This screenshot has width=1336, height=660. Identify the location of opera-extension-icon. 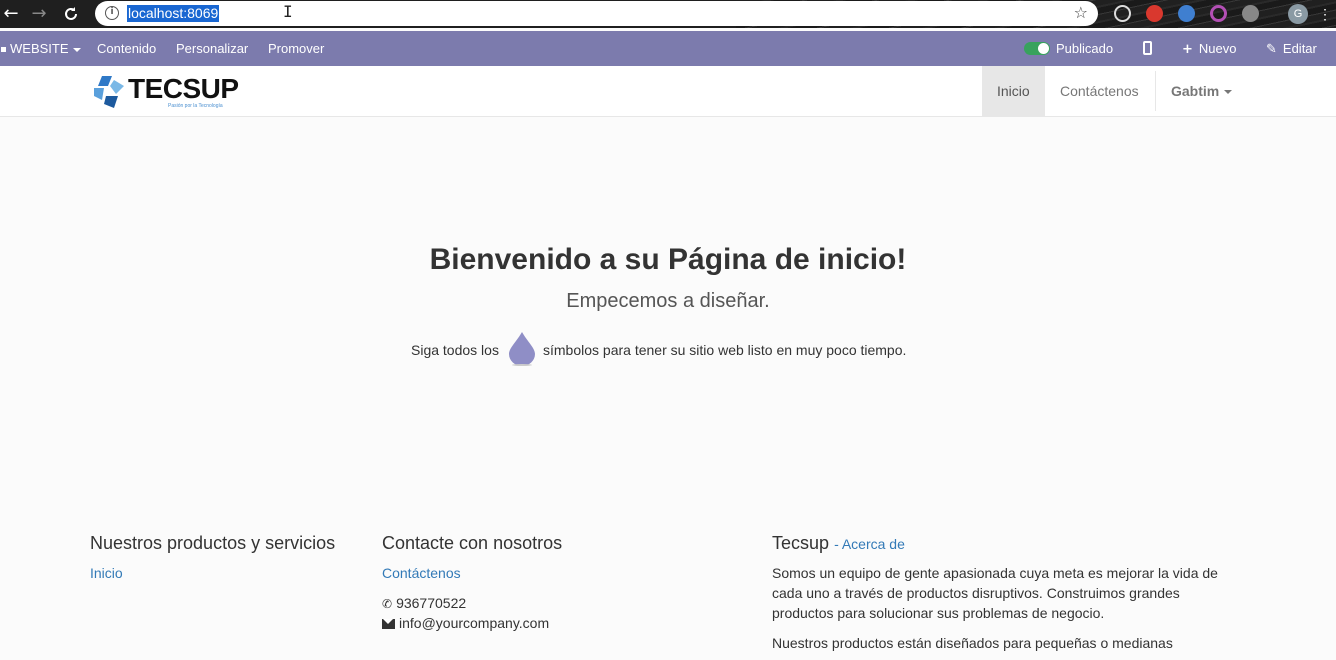
(1218, 13).